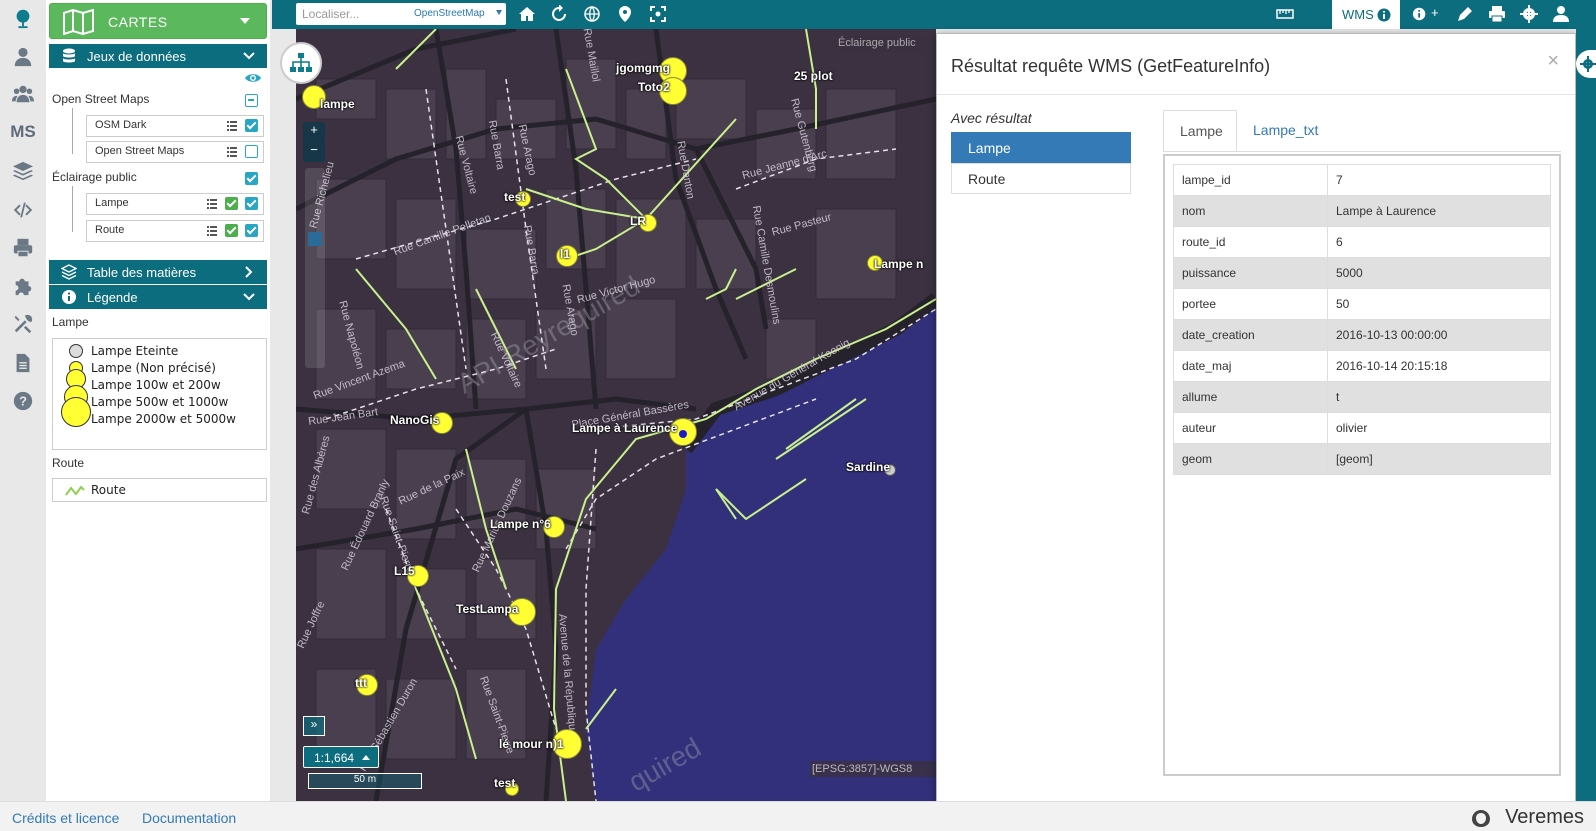 This screenshot has height=831, width=1596. Describe the element at coordinates (23, 401) in the screenshot. I see `help-icon: ?` at that location.